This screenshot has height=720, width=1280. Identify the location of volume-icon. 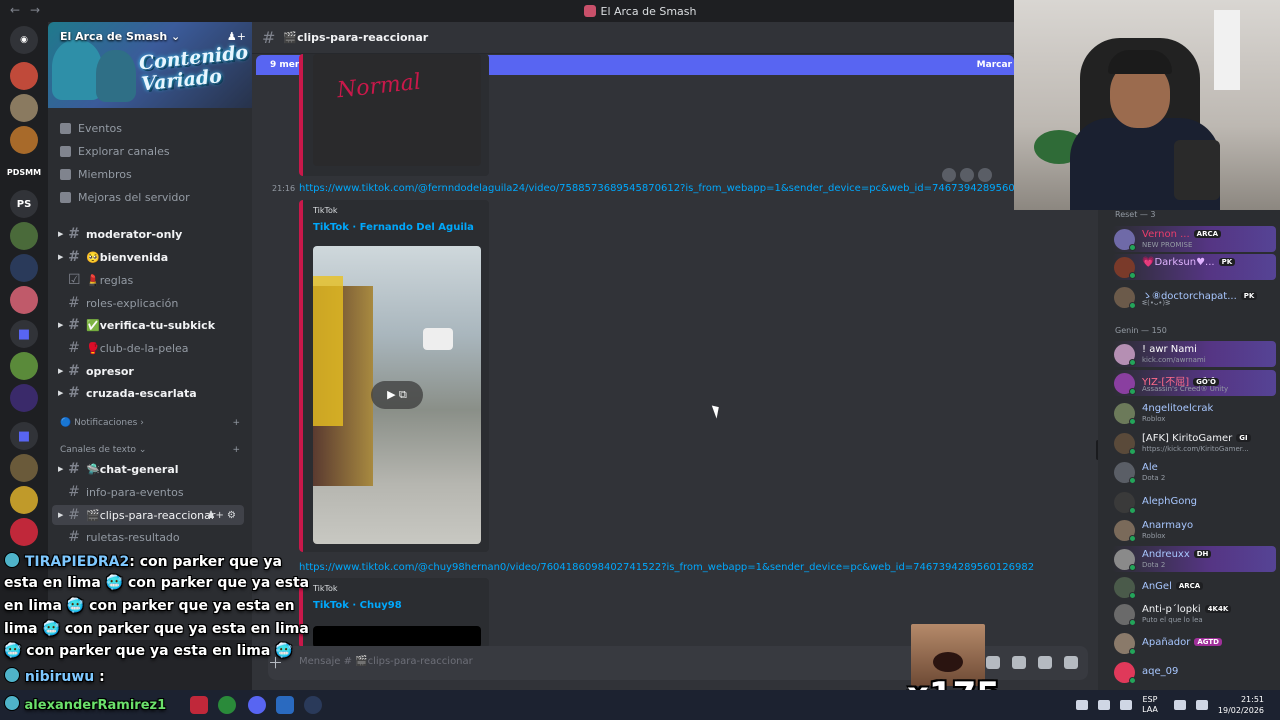
(1201, 705).